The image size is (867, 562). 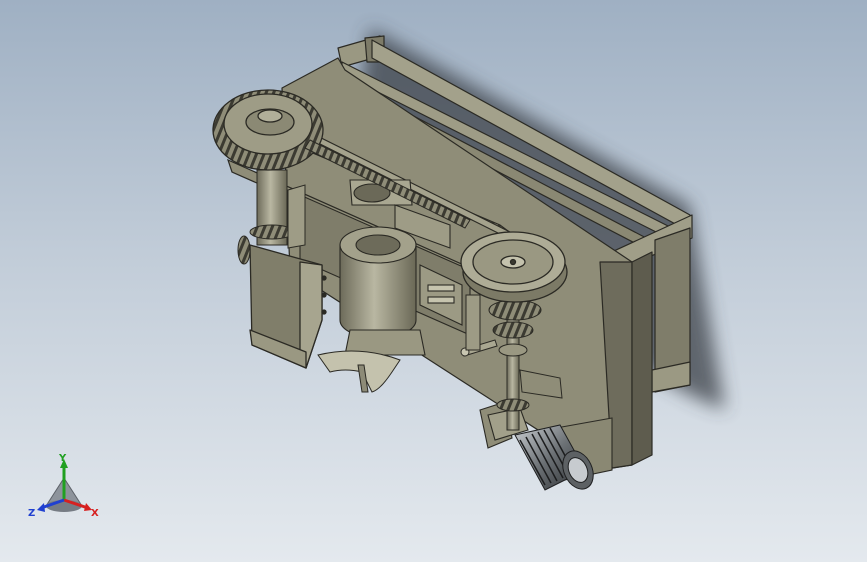 I want to click on z-axis-label: Z, so click(x=31, y=513).